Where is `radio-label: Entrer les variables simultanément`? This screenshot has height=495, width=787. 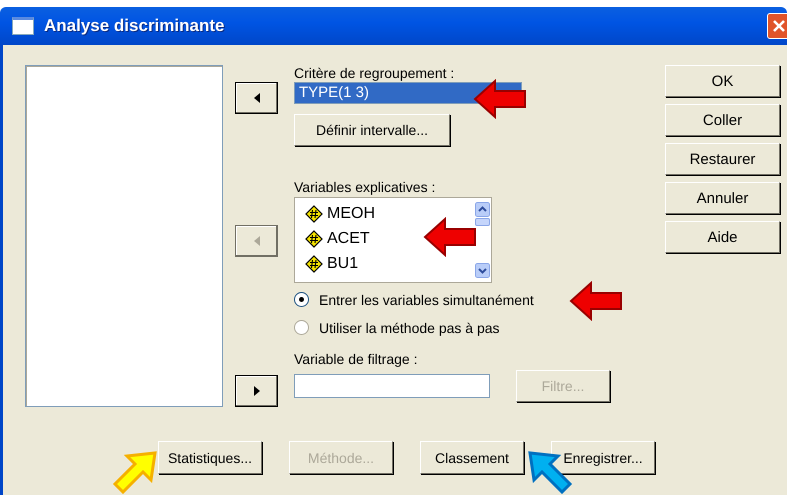 radio-label: Entrer les variables simultanément is located at coordinates (426, 300).